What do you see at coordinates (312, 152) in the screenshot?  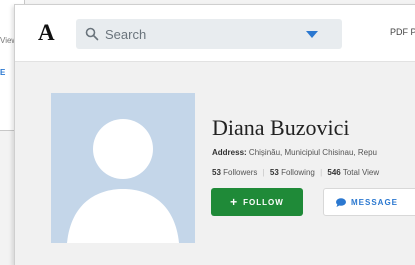 I see `address-value: Chișinău, Municipiul Chisinau, Repu` at bounding box center [312, 152].